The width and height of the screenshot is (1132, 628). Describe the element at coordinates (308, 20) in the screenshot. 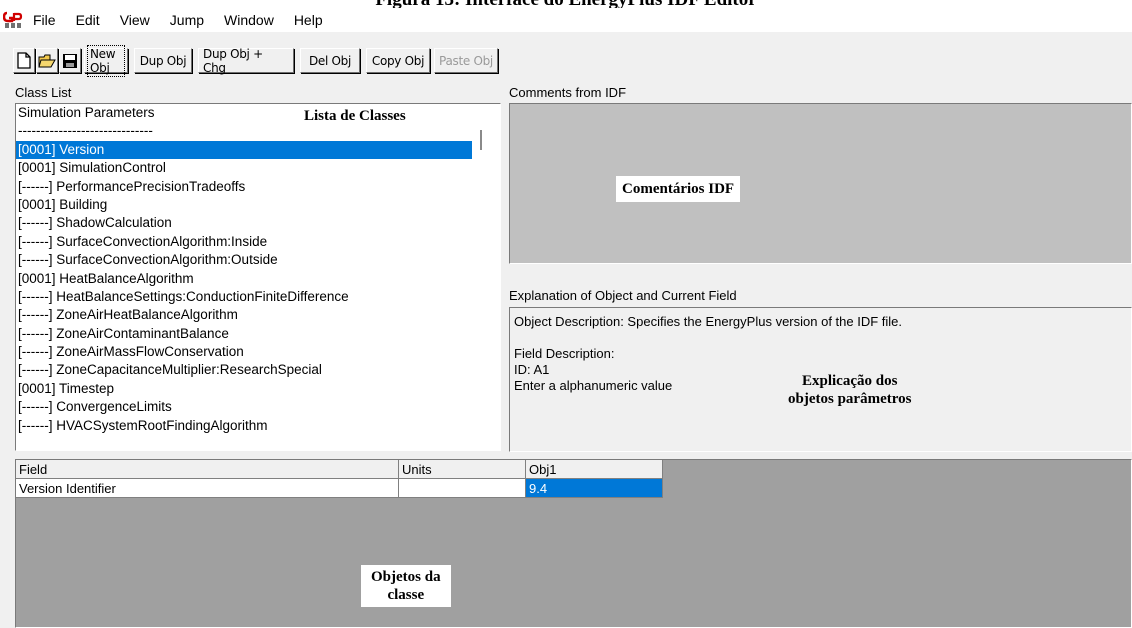

I see `menu-help: Help` at that location.